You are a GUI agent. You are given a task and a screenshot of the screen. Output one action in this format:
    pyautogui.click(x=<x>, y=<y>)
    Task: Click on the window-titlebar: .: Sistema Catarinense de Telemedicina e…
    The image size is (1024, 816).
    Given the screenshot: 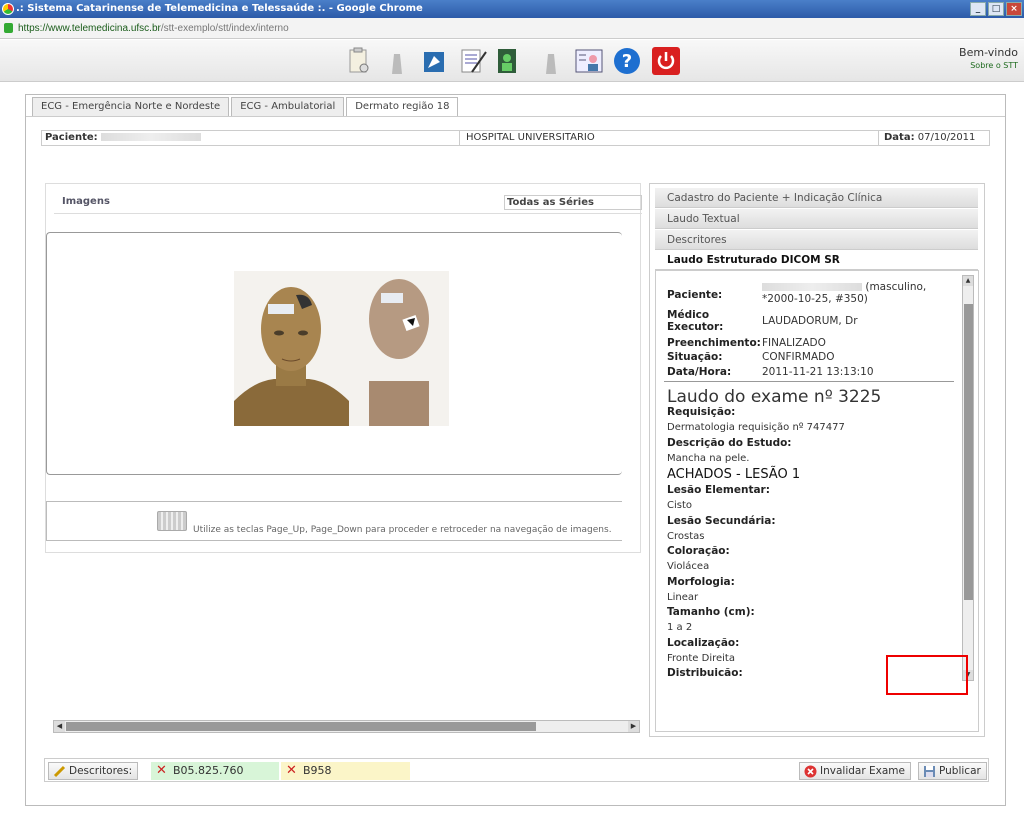 What is the action you would take?
    pyautogui.click(x=512, y=9)
    